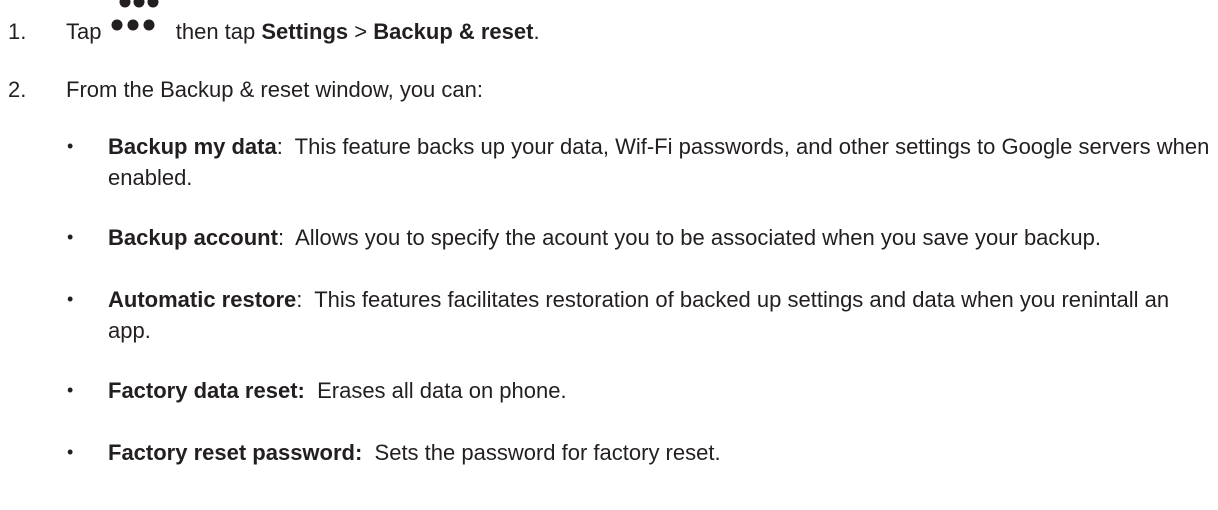  Describe the element at coordinates (215, 31) in the screenshot. I see `step-middle: then tap` at that location.